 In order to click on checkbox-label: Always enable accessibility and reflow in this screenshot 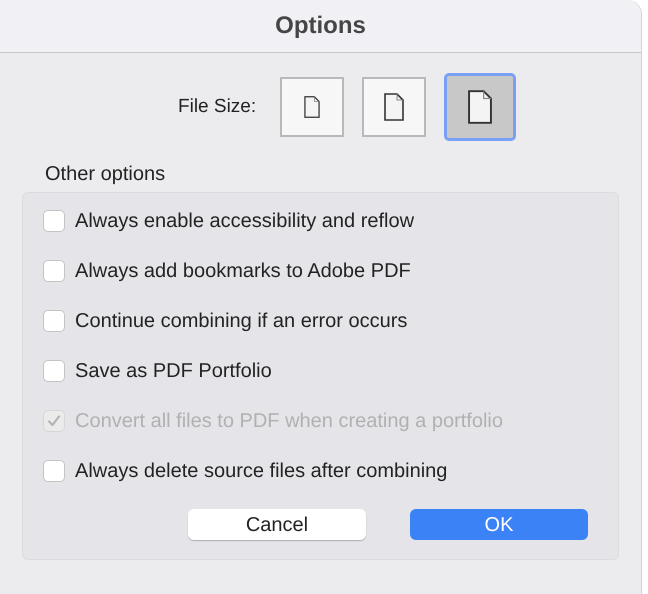, I will do `click(244, 221)`.